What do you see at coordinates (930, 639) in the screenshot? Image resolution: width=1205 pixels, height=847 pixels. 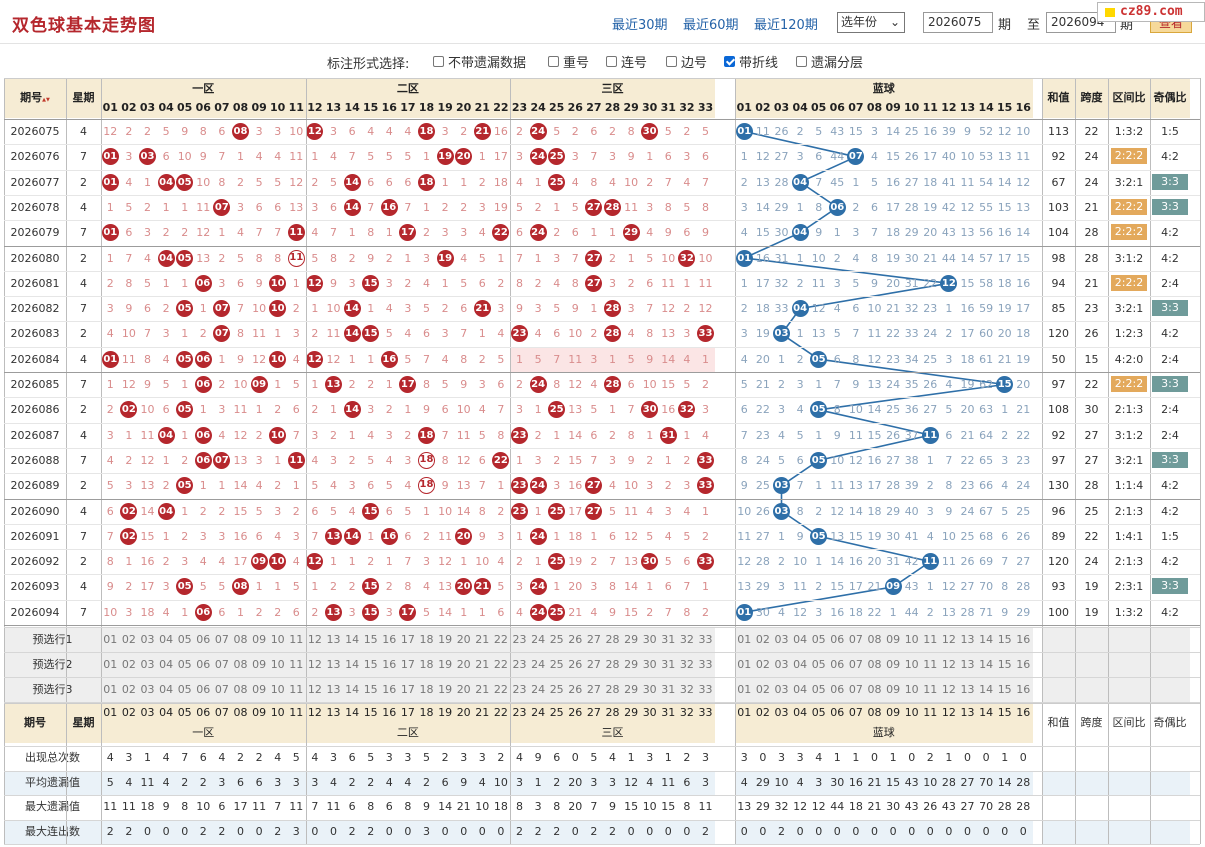 I see `preselect-blue: 11` at bounding box center [930, 639].